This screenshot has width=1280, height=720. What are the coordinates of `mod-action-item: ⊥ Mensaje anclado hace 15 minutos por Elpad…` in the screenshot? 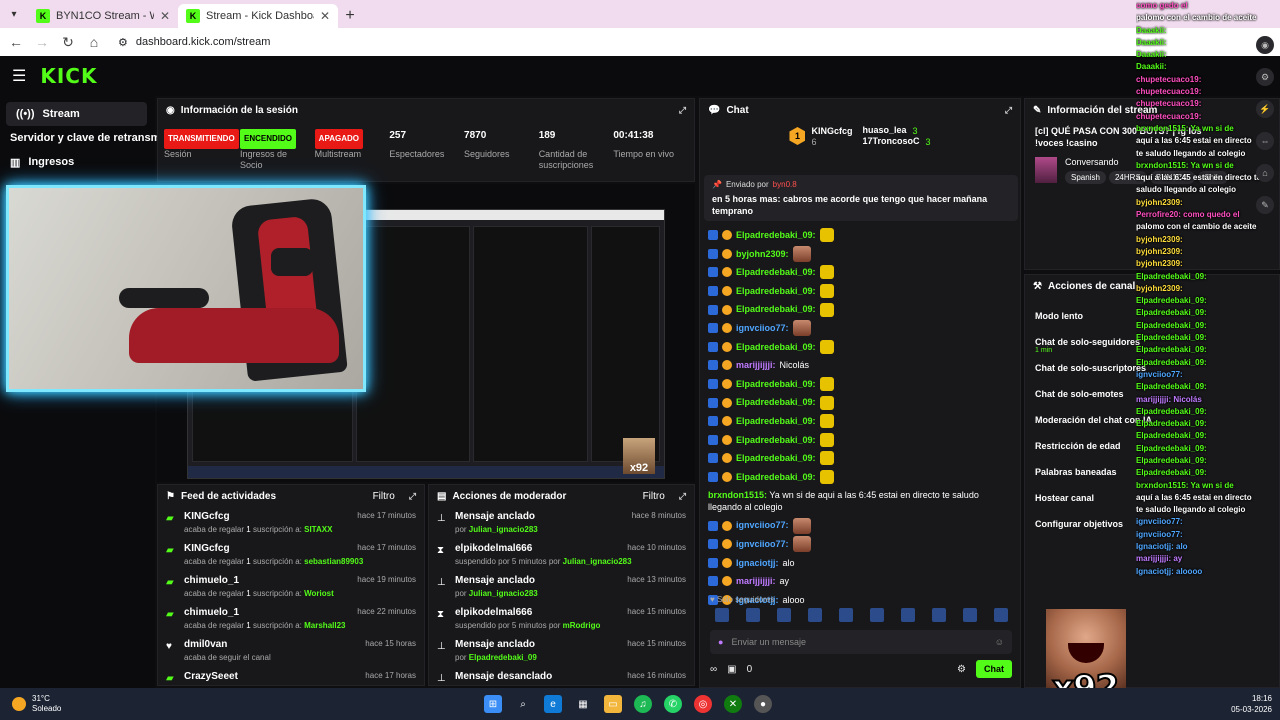 It's located at (561, 651).